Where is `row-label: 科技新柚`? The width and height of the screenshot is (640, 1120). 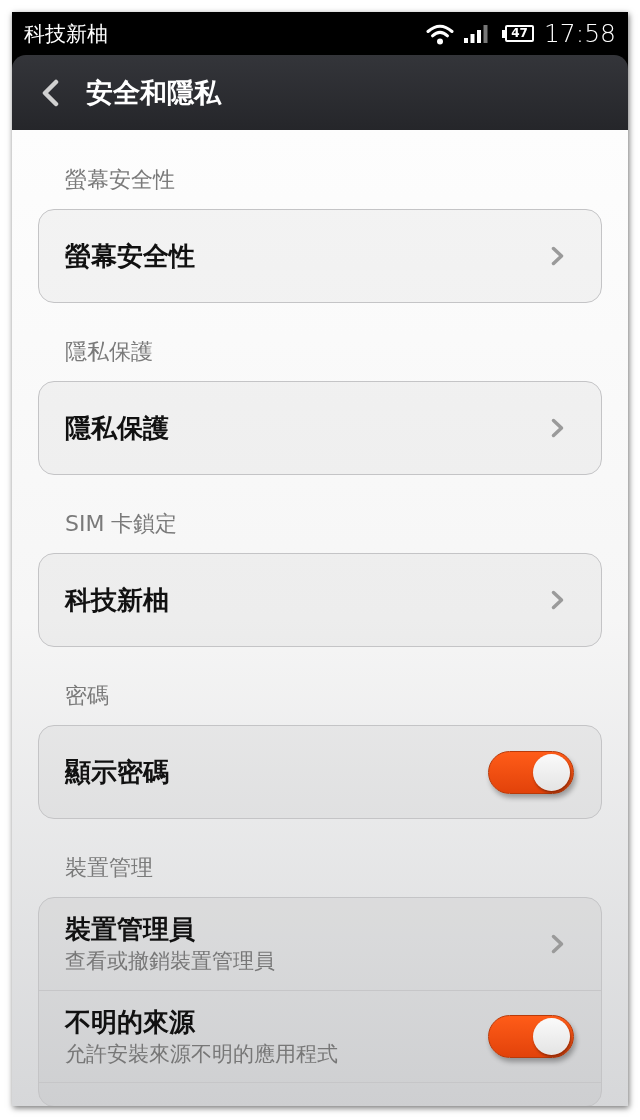 row-label: 科技新柚 is located at coordinates (117, 600).